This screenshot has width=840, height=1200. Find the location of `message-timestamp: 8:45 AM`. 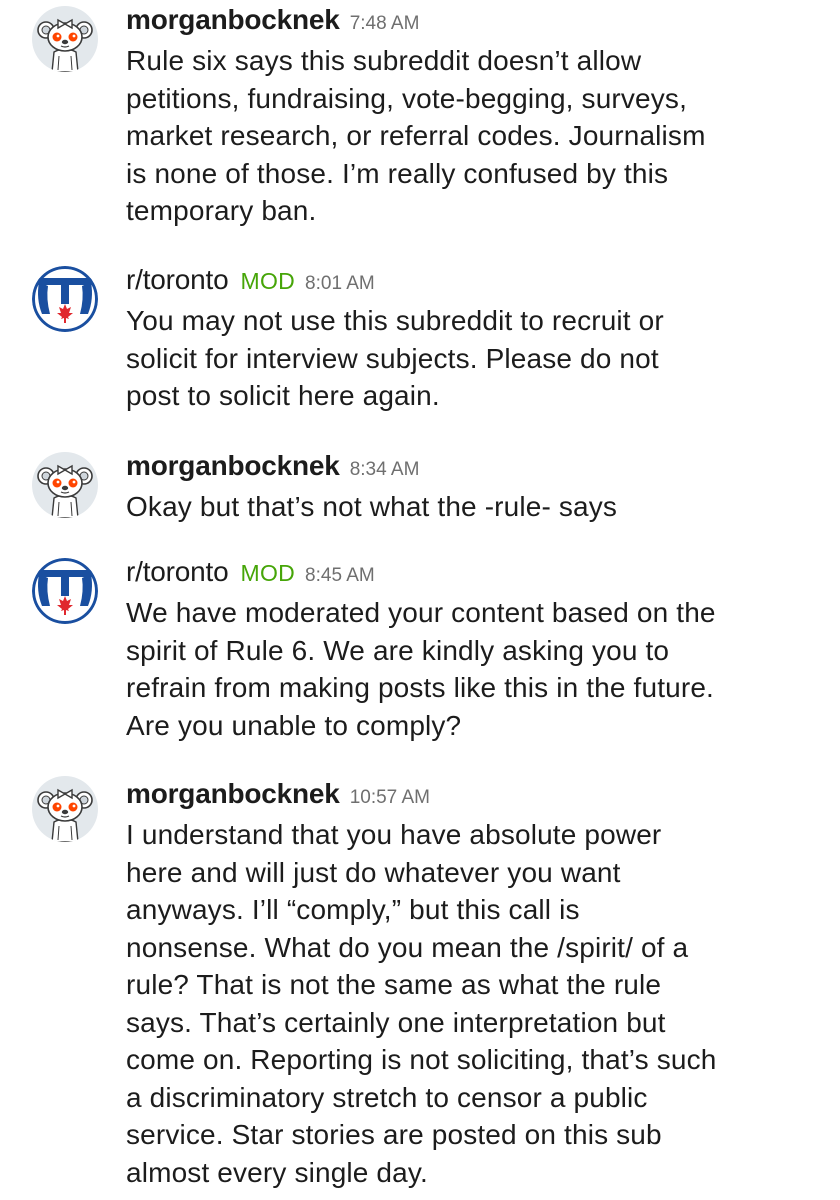

message-timestamp: 8:45 AM is located at coordinates (340, 575).